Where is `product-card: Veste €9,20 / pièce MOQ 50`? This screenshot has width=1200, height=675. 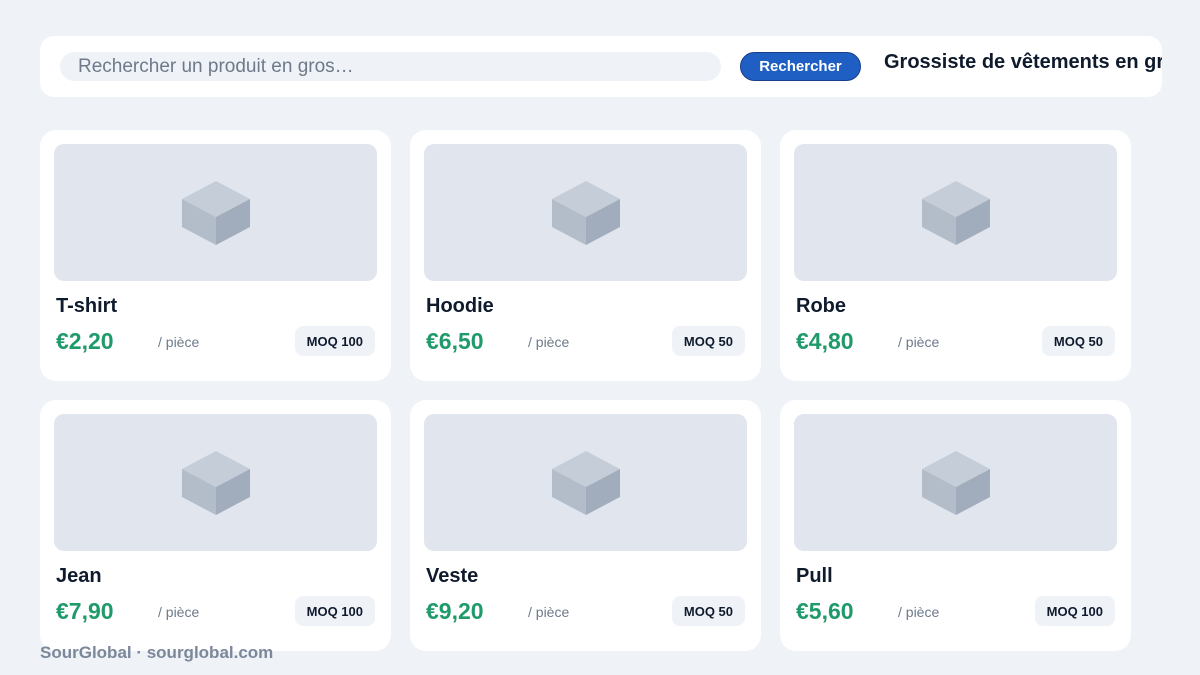
product-card: Veste €9,20 / pièce MOQ 50 is located at coordinates (585, 525).